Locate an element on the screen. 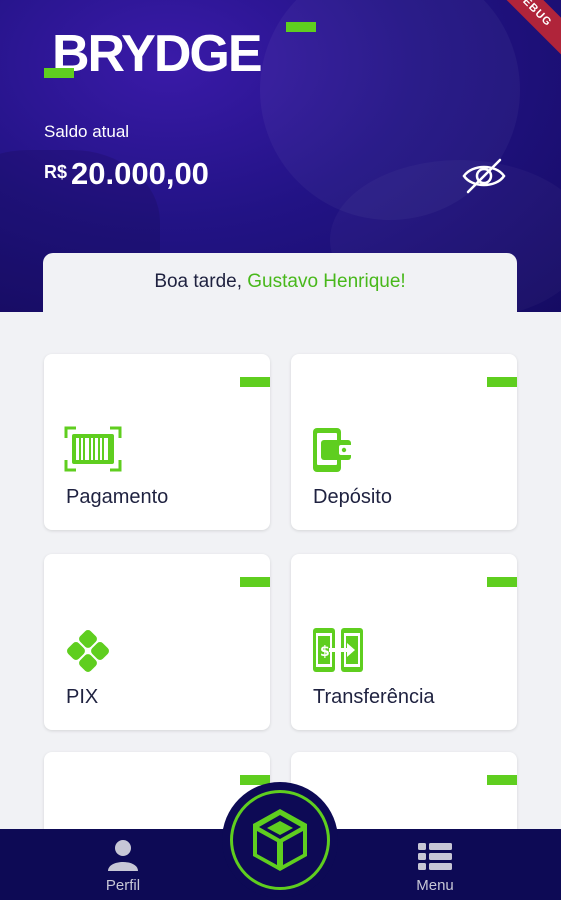 This screenshot has width=561, height=900. action-card-transferencia: $ Transferência is located at coordinates (404, 642).